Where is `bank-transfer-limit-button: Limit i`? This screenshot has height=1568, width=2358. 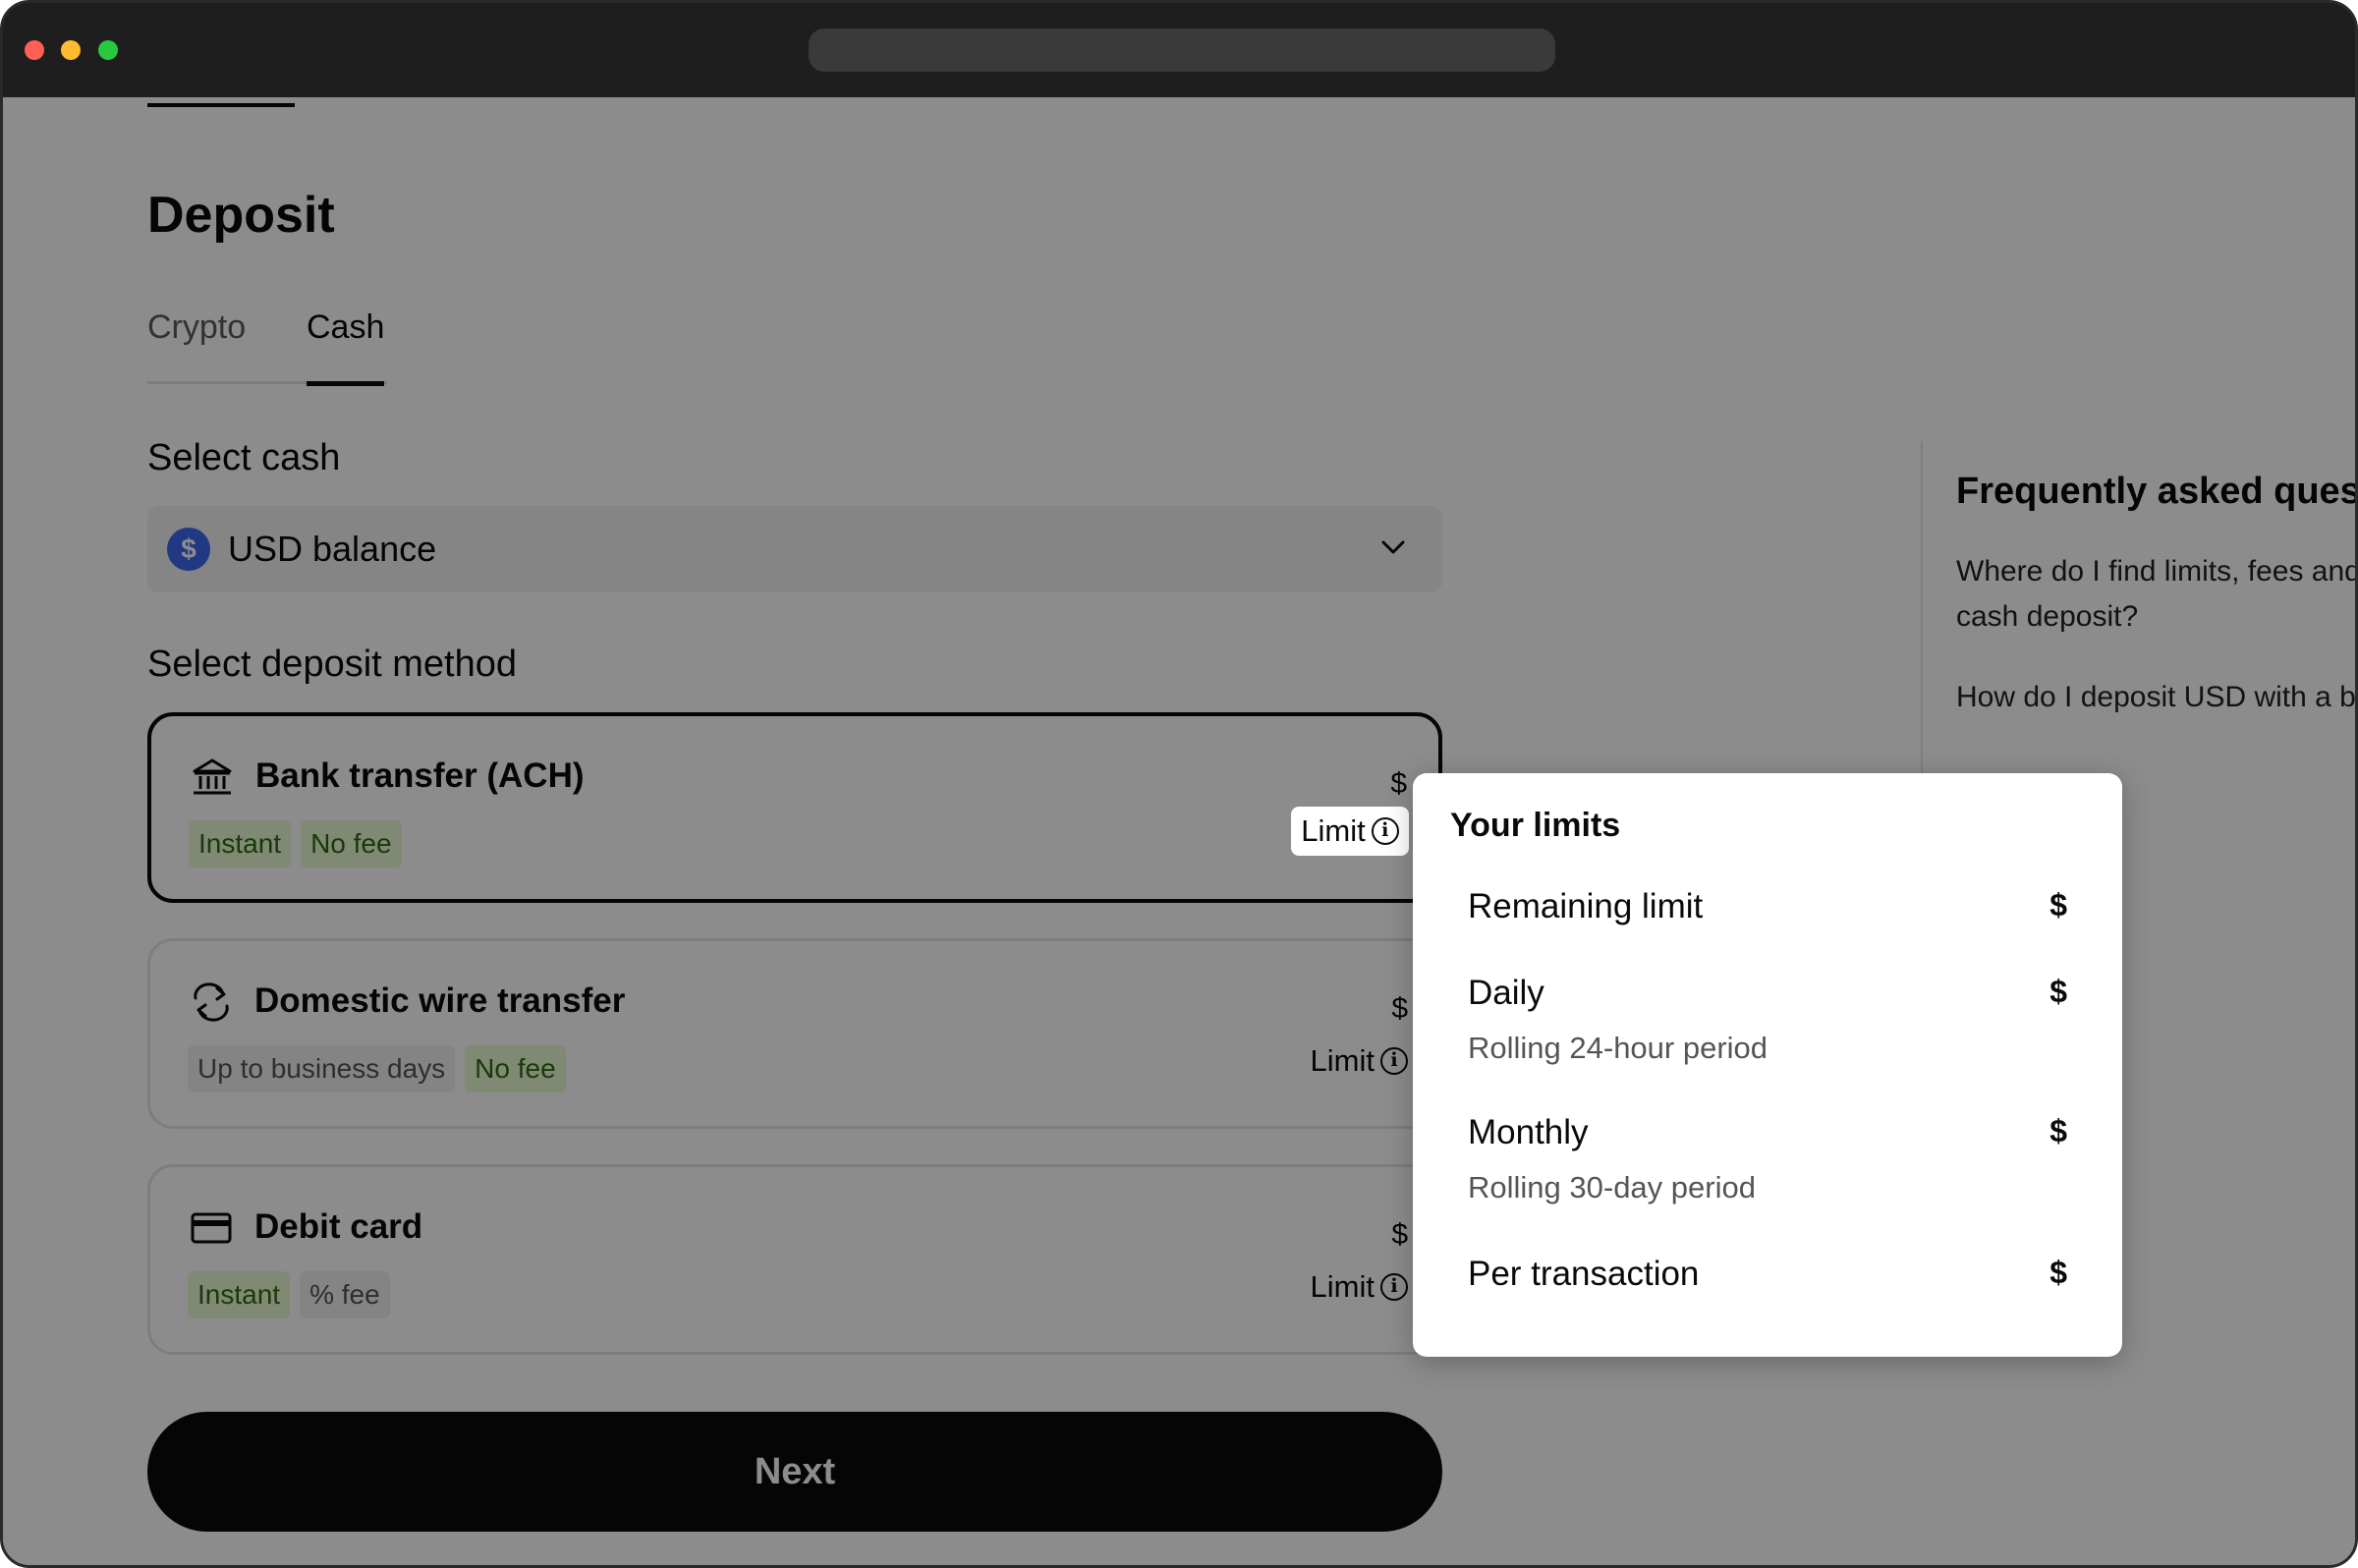 bank-transfer-limit-button: Limit i is located at coordinates (1350, 831).